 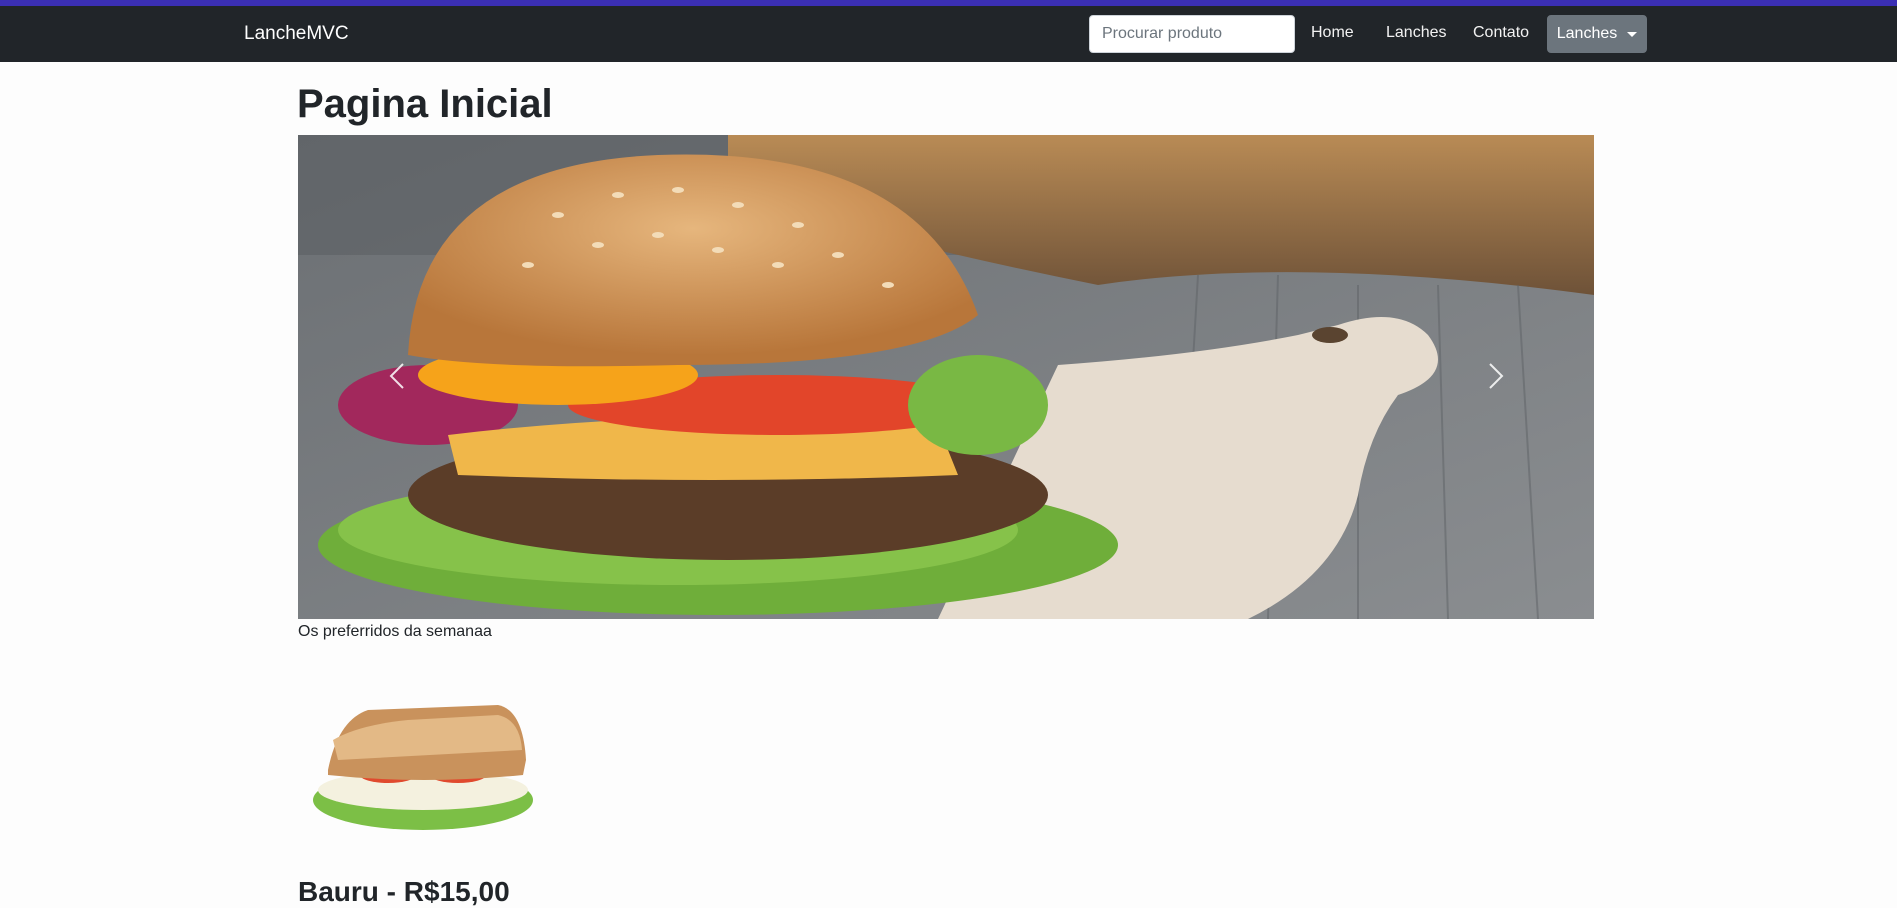 What do you see at coordinates (1332, 33) in the screenshot?
I see `nav-link-home: Home` at bounding box center [1332, 33].